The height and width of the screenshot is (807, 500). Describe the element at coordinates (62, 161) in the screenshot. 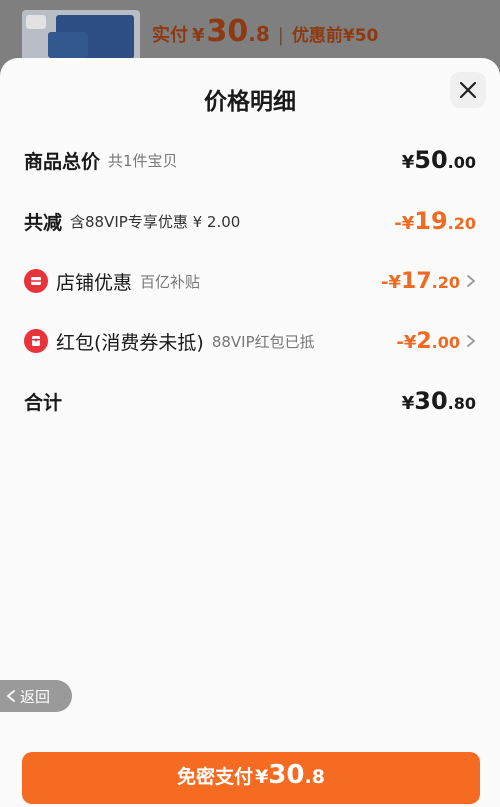

I see `goods-total-label: 商品总价` at that location.